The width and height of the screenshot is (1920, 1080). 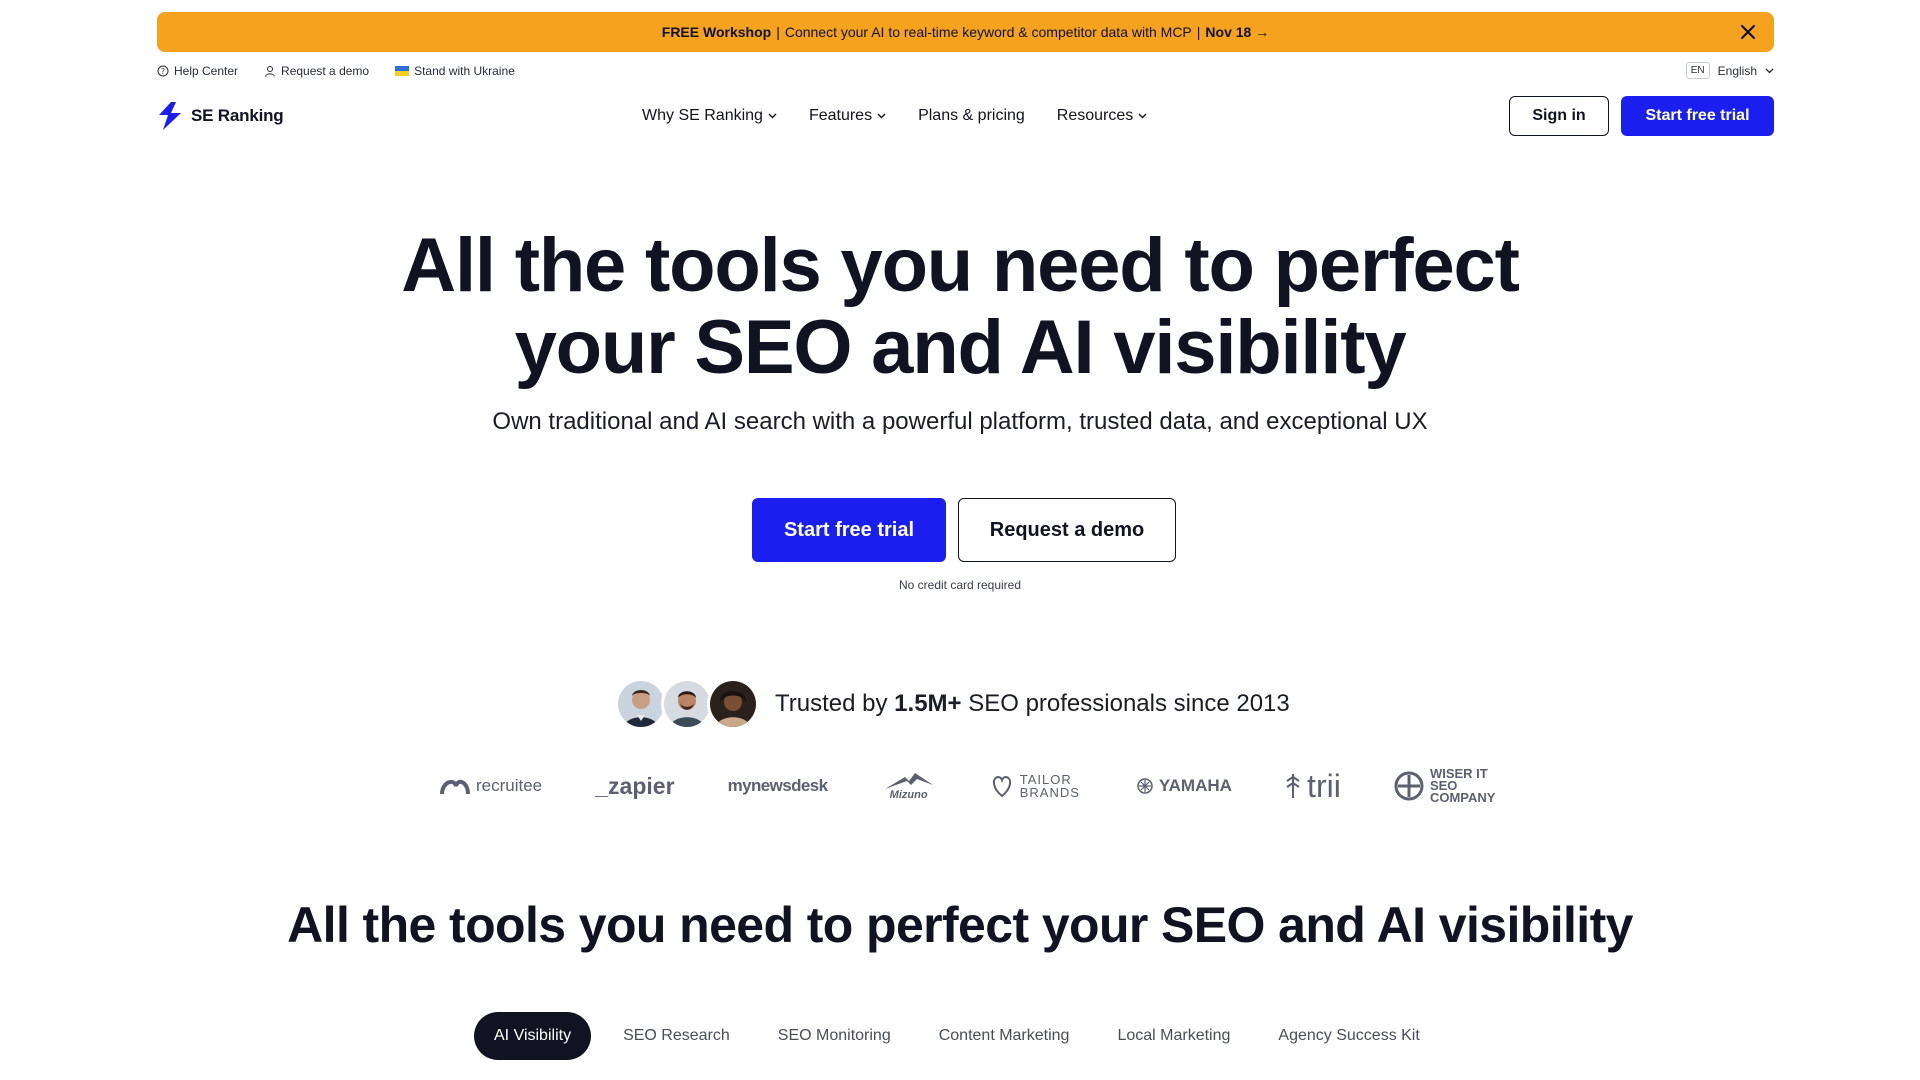 What do you see at coordinates (908, 795) in the screenshot?
I see `logo-text: Mizuno` at bounding box center [908, 795].